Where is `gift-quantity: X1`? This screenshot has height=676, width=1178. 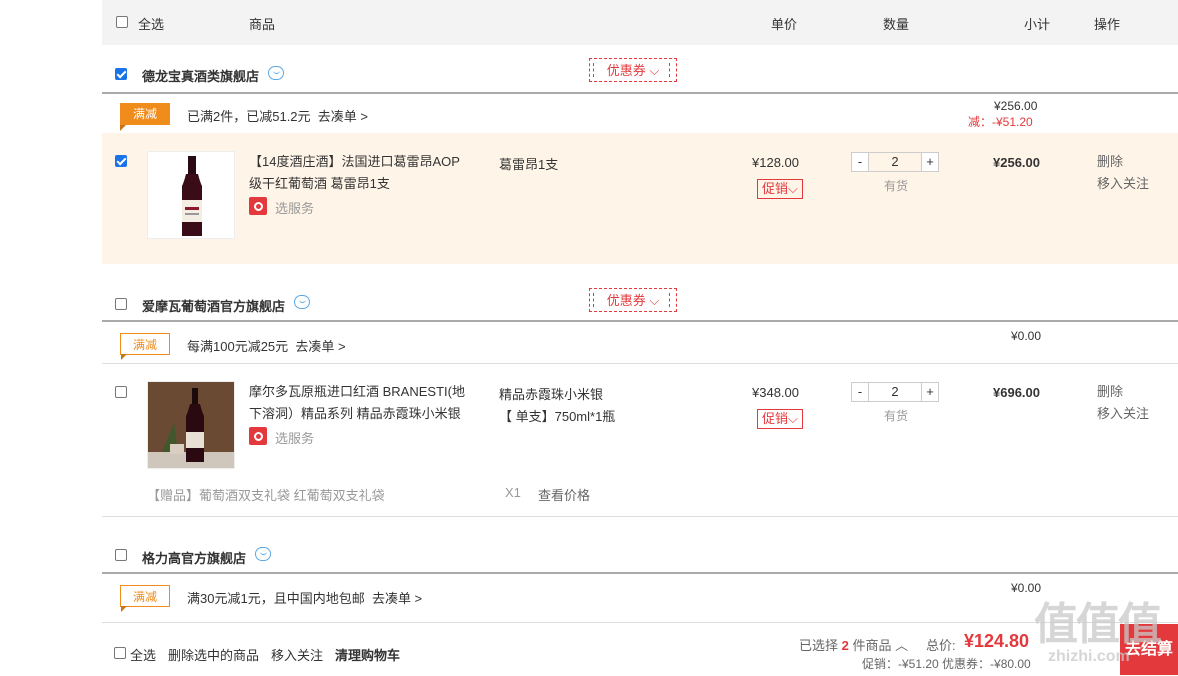 gift-quantity: X1 is located at coordinates (513, 492).